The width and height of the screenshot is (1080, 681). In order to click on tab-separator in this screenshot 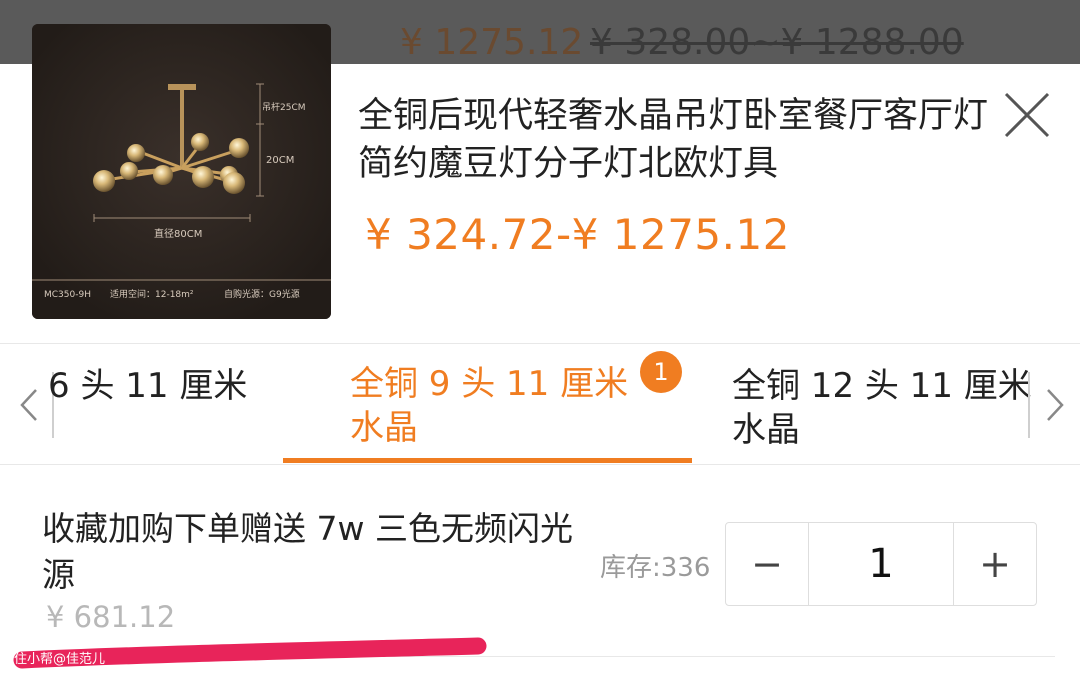, I will do `click(1029, 405)`.